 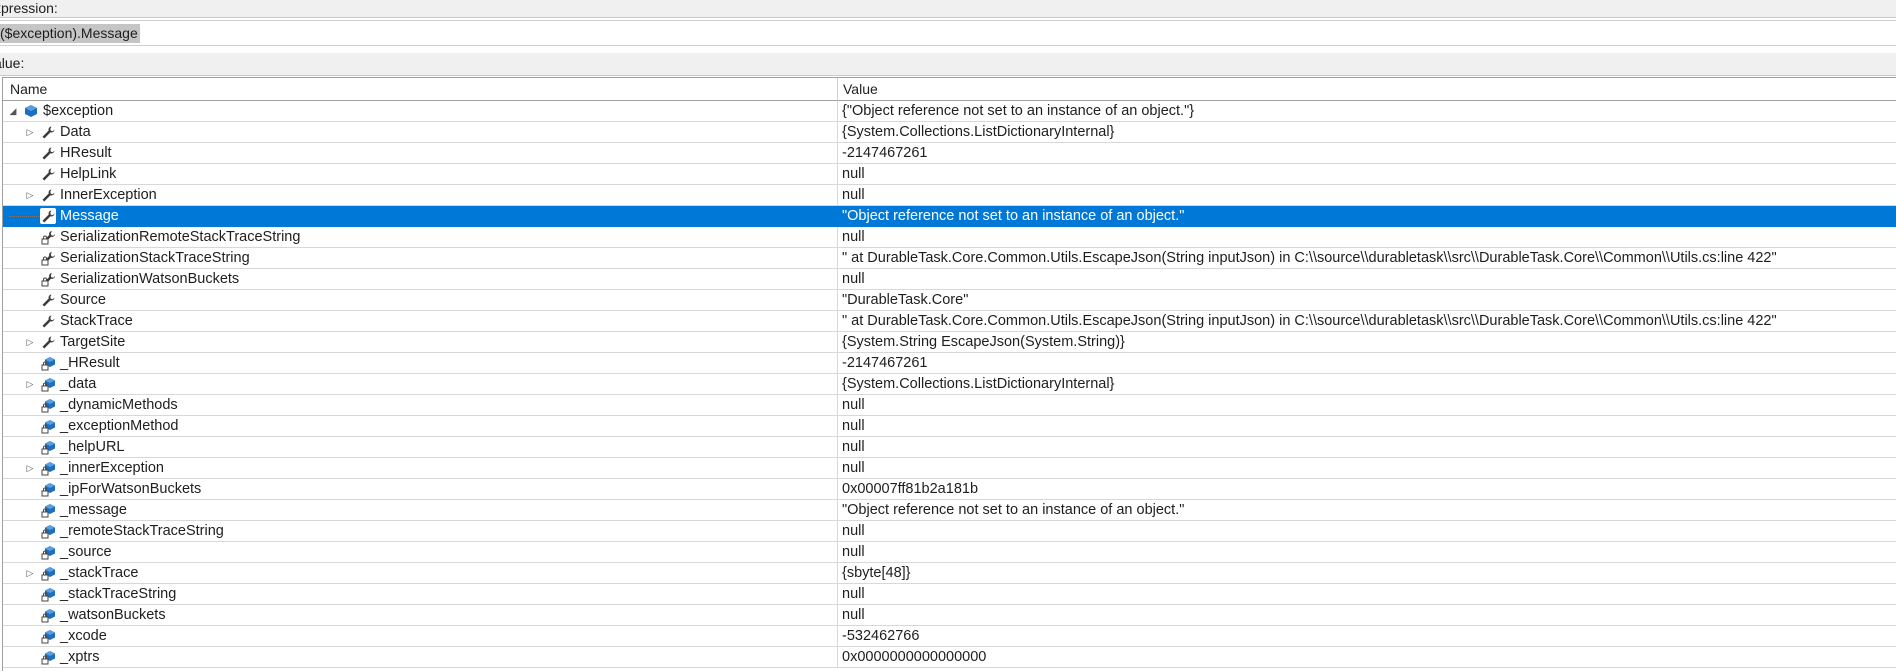 I want to click on name-cell: ▷ _innerException, so click(x=420, y=468).